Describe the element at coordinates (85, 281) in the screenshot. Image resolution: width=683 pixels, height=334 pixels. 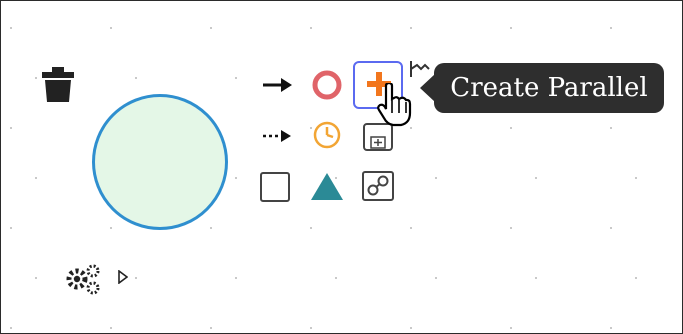
I see `settings-gear-icon` at that location.